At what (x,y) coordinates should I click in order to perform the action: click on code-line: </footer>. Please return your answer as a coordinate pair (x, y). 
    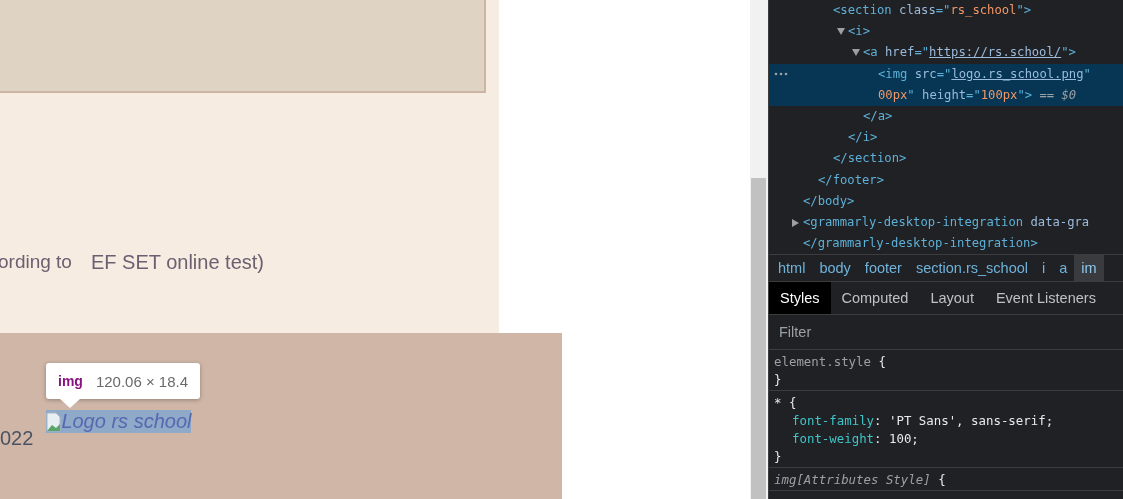
    Looking at the image, I should click on (851, 180).